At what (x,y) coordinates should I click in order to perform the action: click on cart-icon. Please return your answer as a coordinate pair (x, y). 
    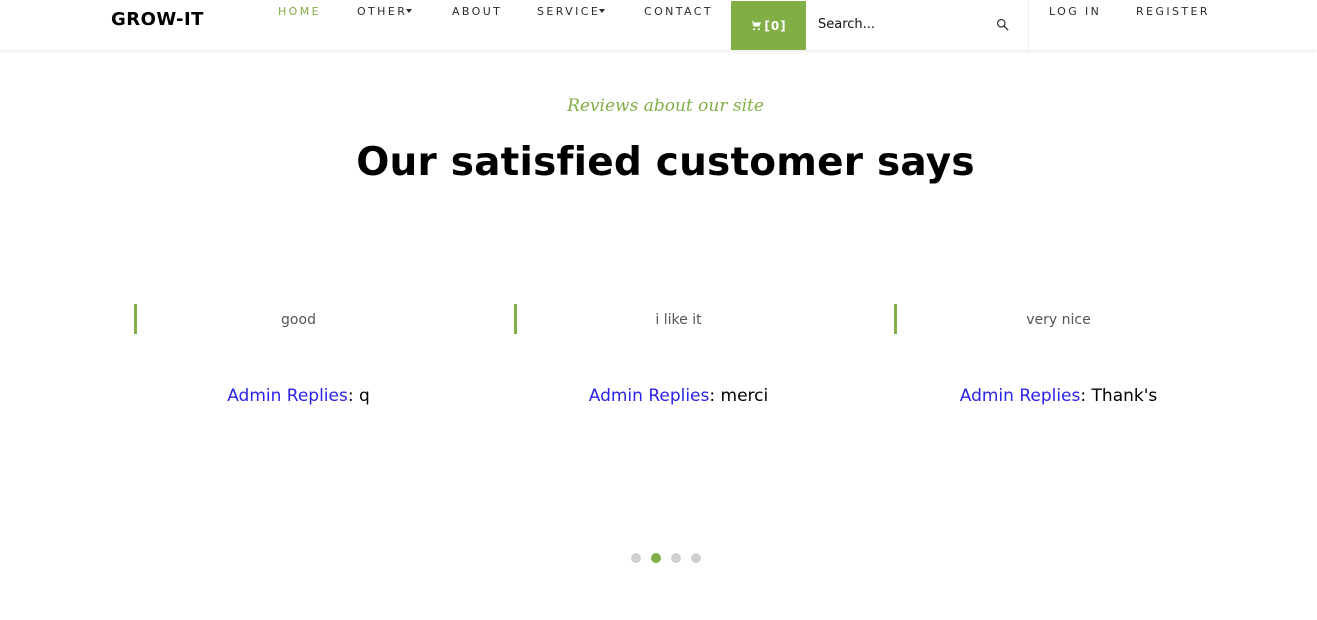
    Looking at the image, I should click on (756, 25).